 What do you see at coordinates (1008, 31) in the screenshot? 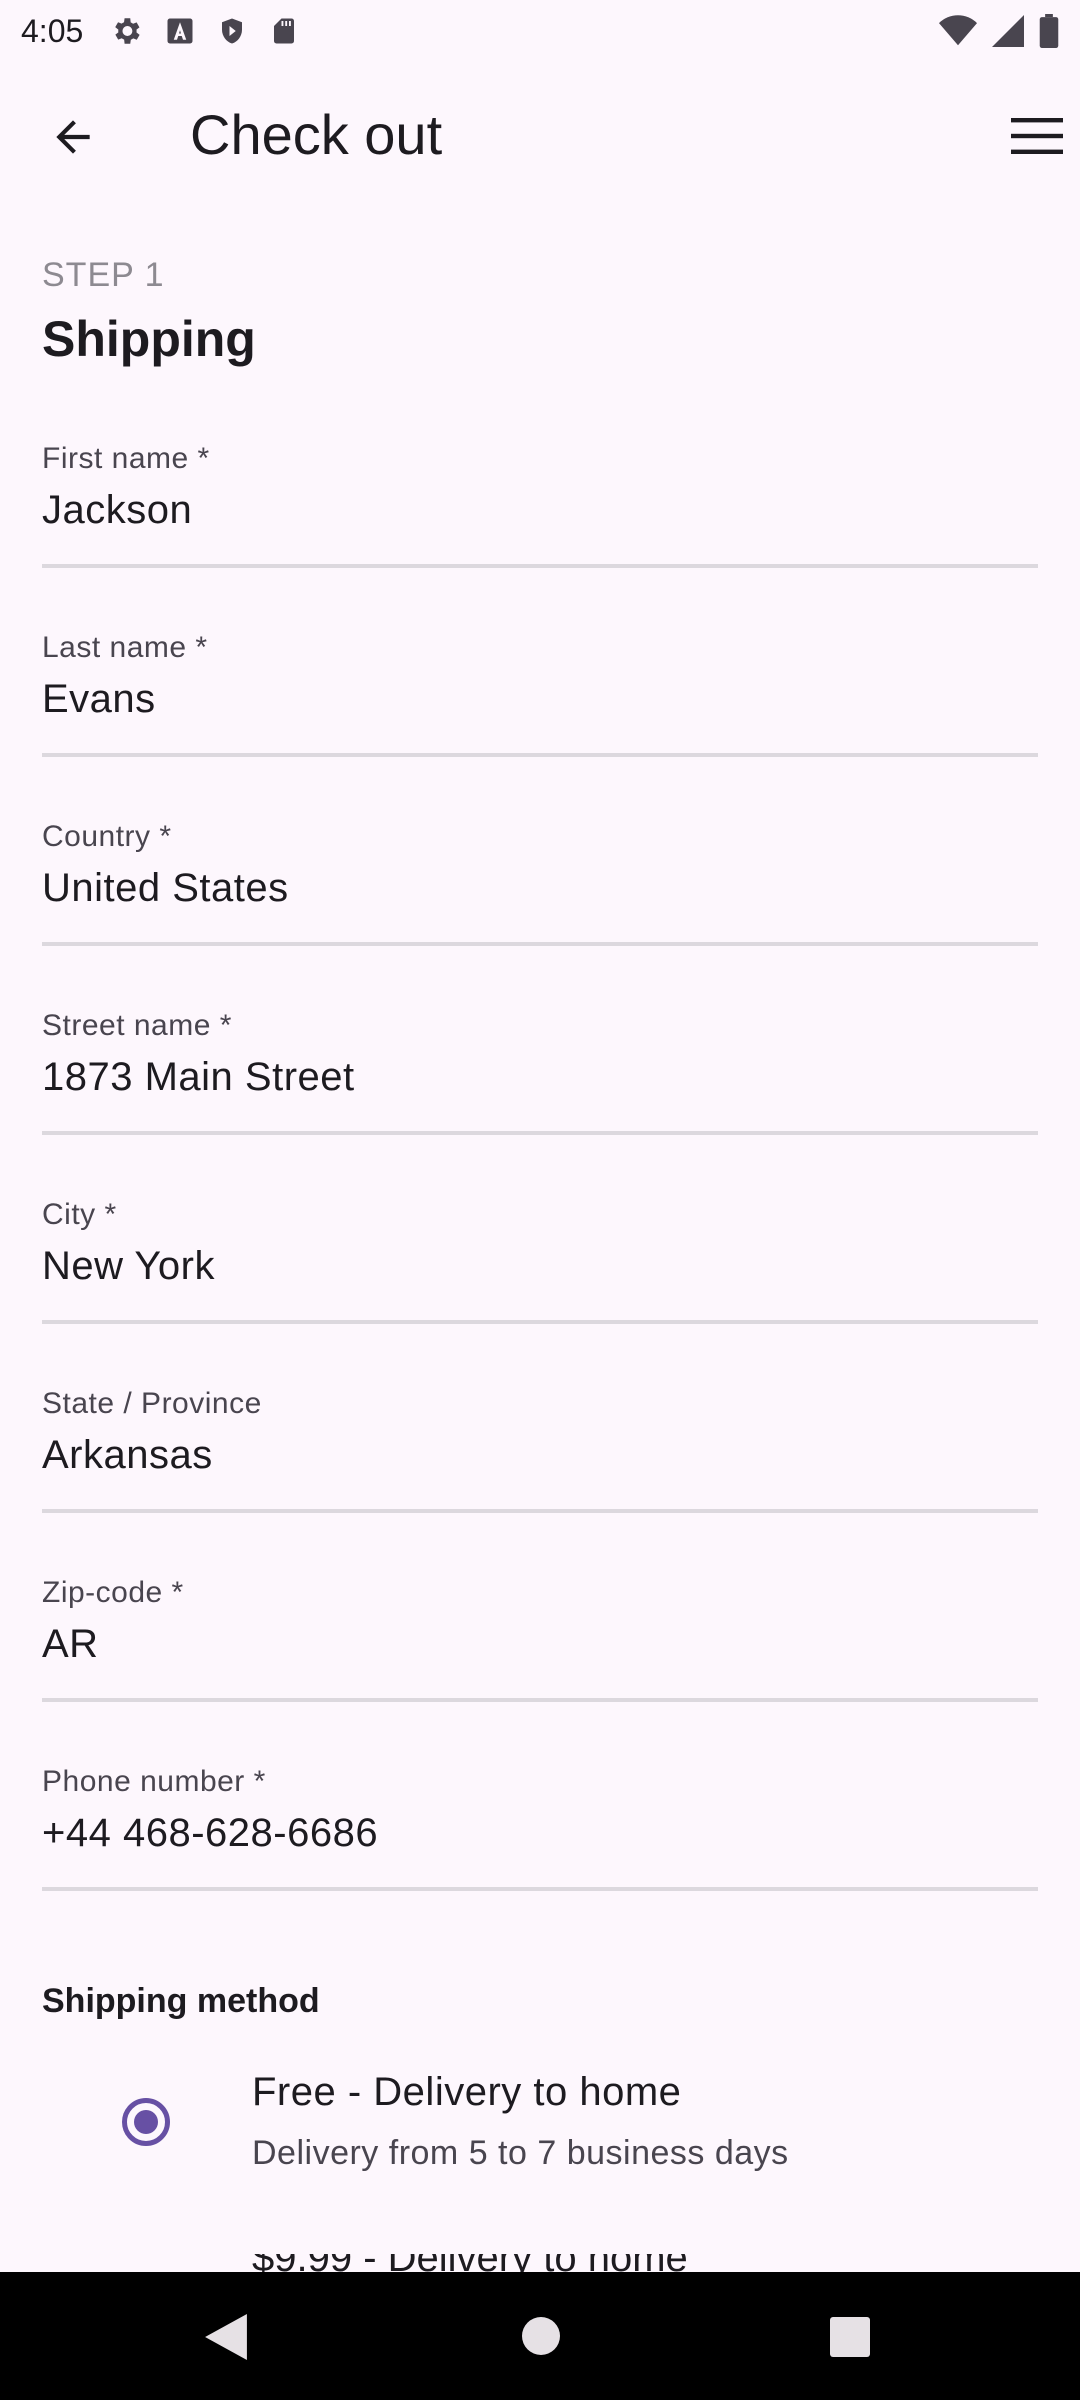
I see `cell-signal-icon` at bounding box center [1008, 31].